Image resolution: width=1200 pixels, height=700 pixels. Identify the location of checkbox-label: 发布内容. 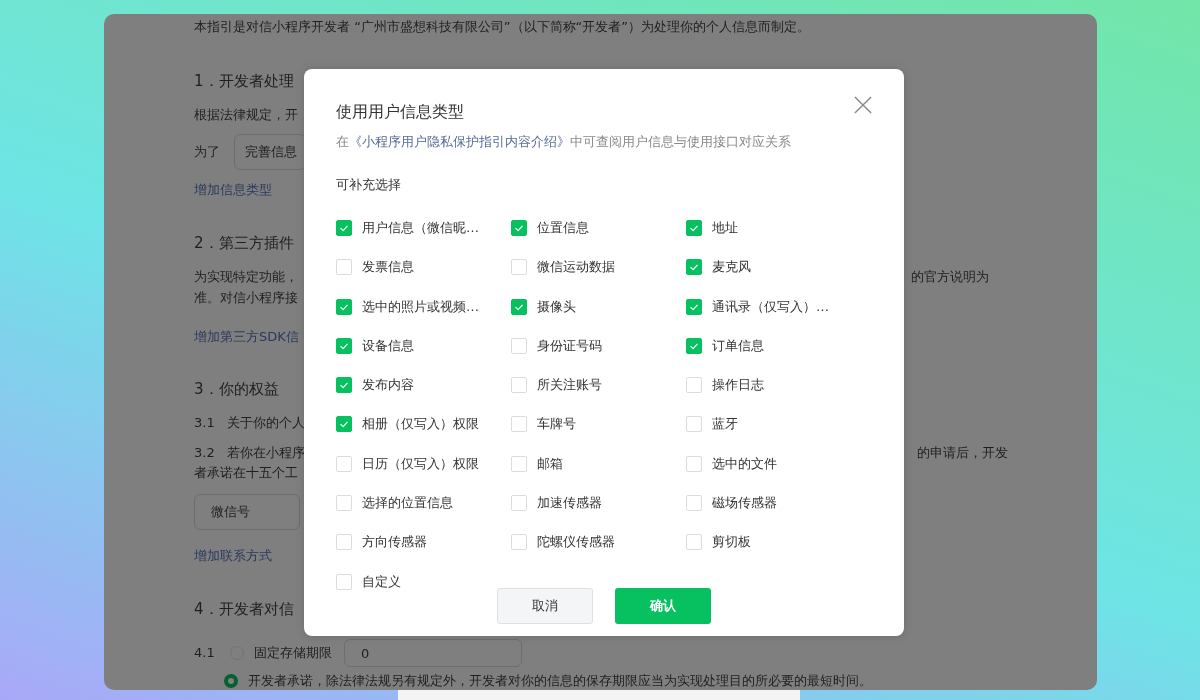
(388, 385).